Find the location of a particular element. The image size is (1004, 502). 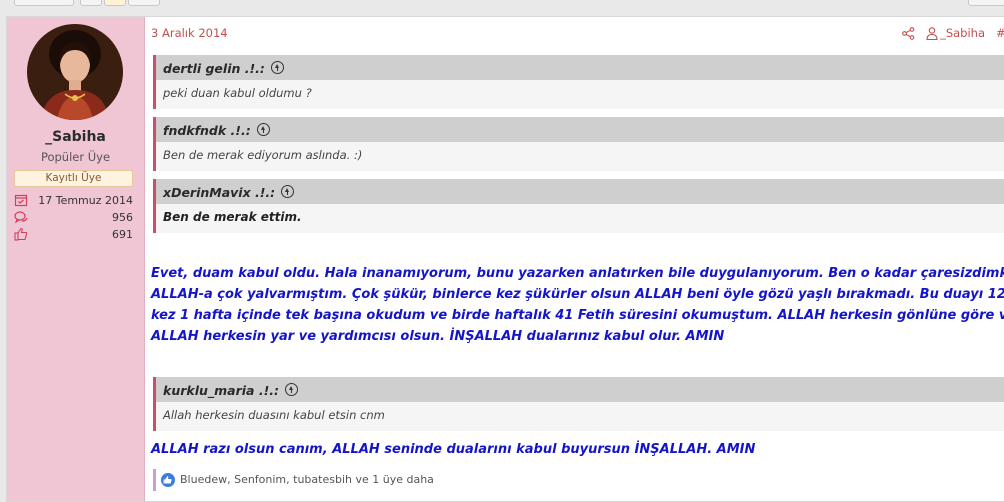

quote-text: Ben de merak ediyorum aslında. :) is located at coordinates (263, 155).